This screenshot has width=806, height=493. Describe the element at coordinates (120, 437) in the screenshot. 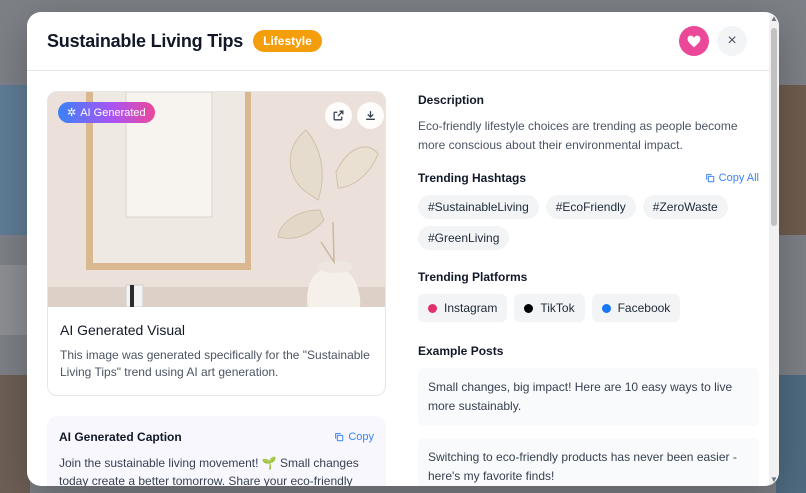

I see `caption-title: AI Generated Caption` at that location.